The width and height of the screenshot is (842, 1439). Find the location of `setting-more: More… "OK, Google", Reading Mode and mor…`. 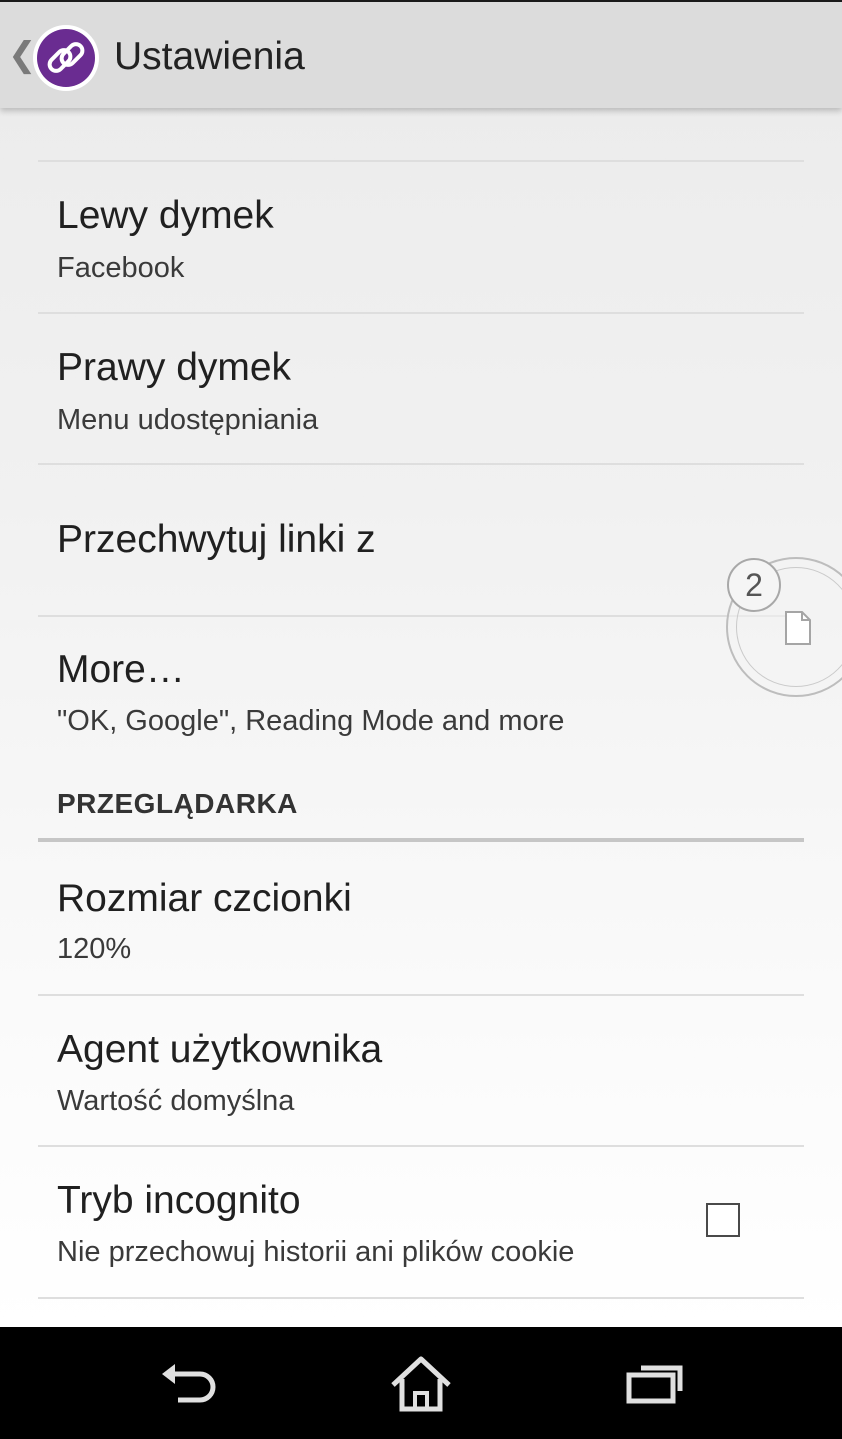

setting-more: More… "OK, Google", Reading Mode and mor… is located at coordinates (421, 697).